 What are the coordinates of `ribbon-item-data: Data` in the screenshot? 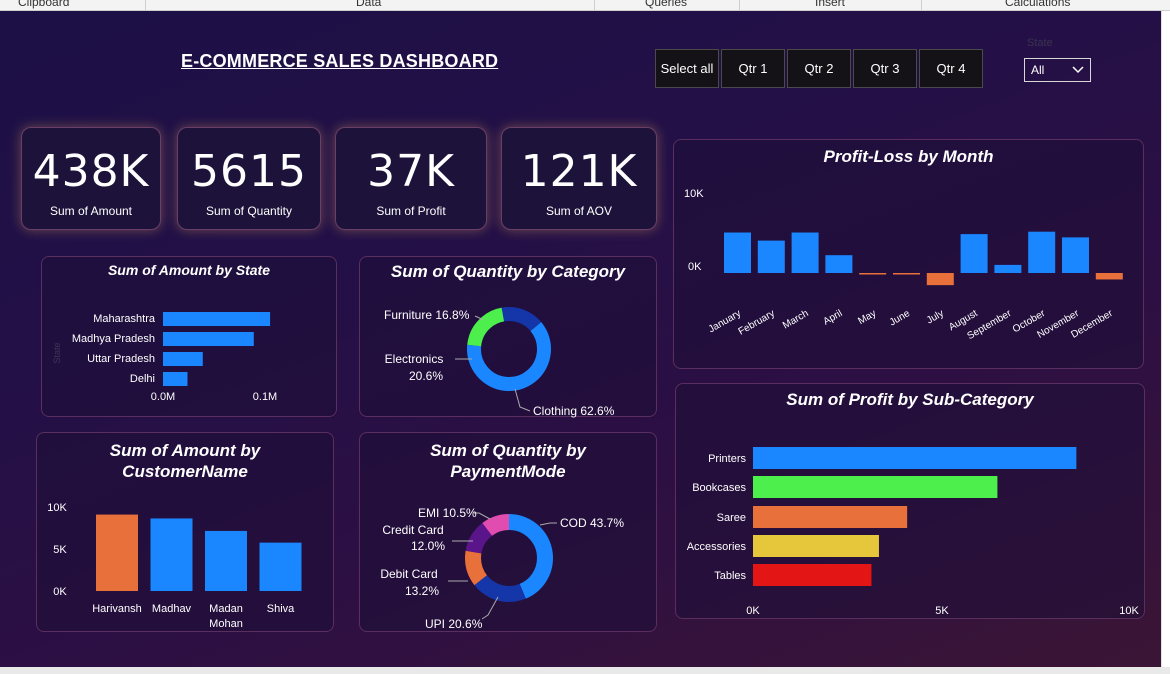 It's located at (368, 4).